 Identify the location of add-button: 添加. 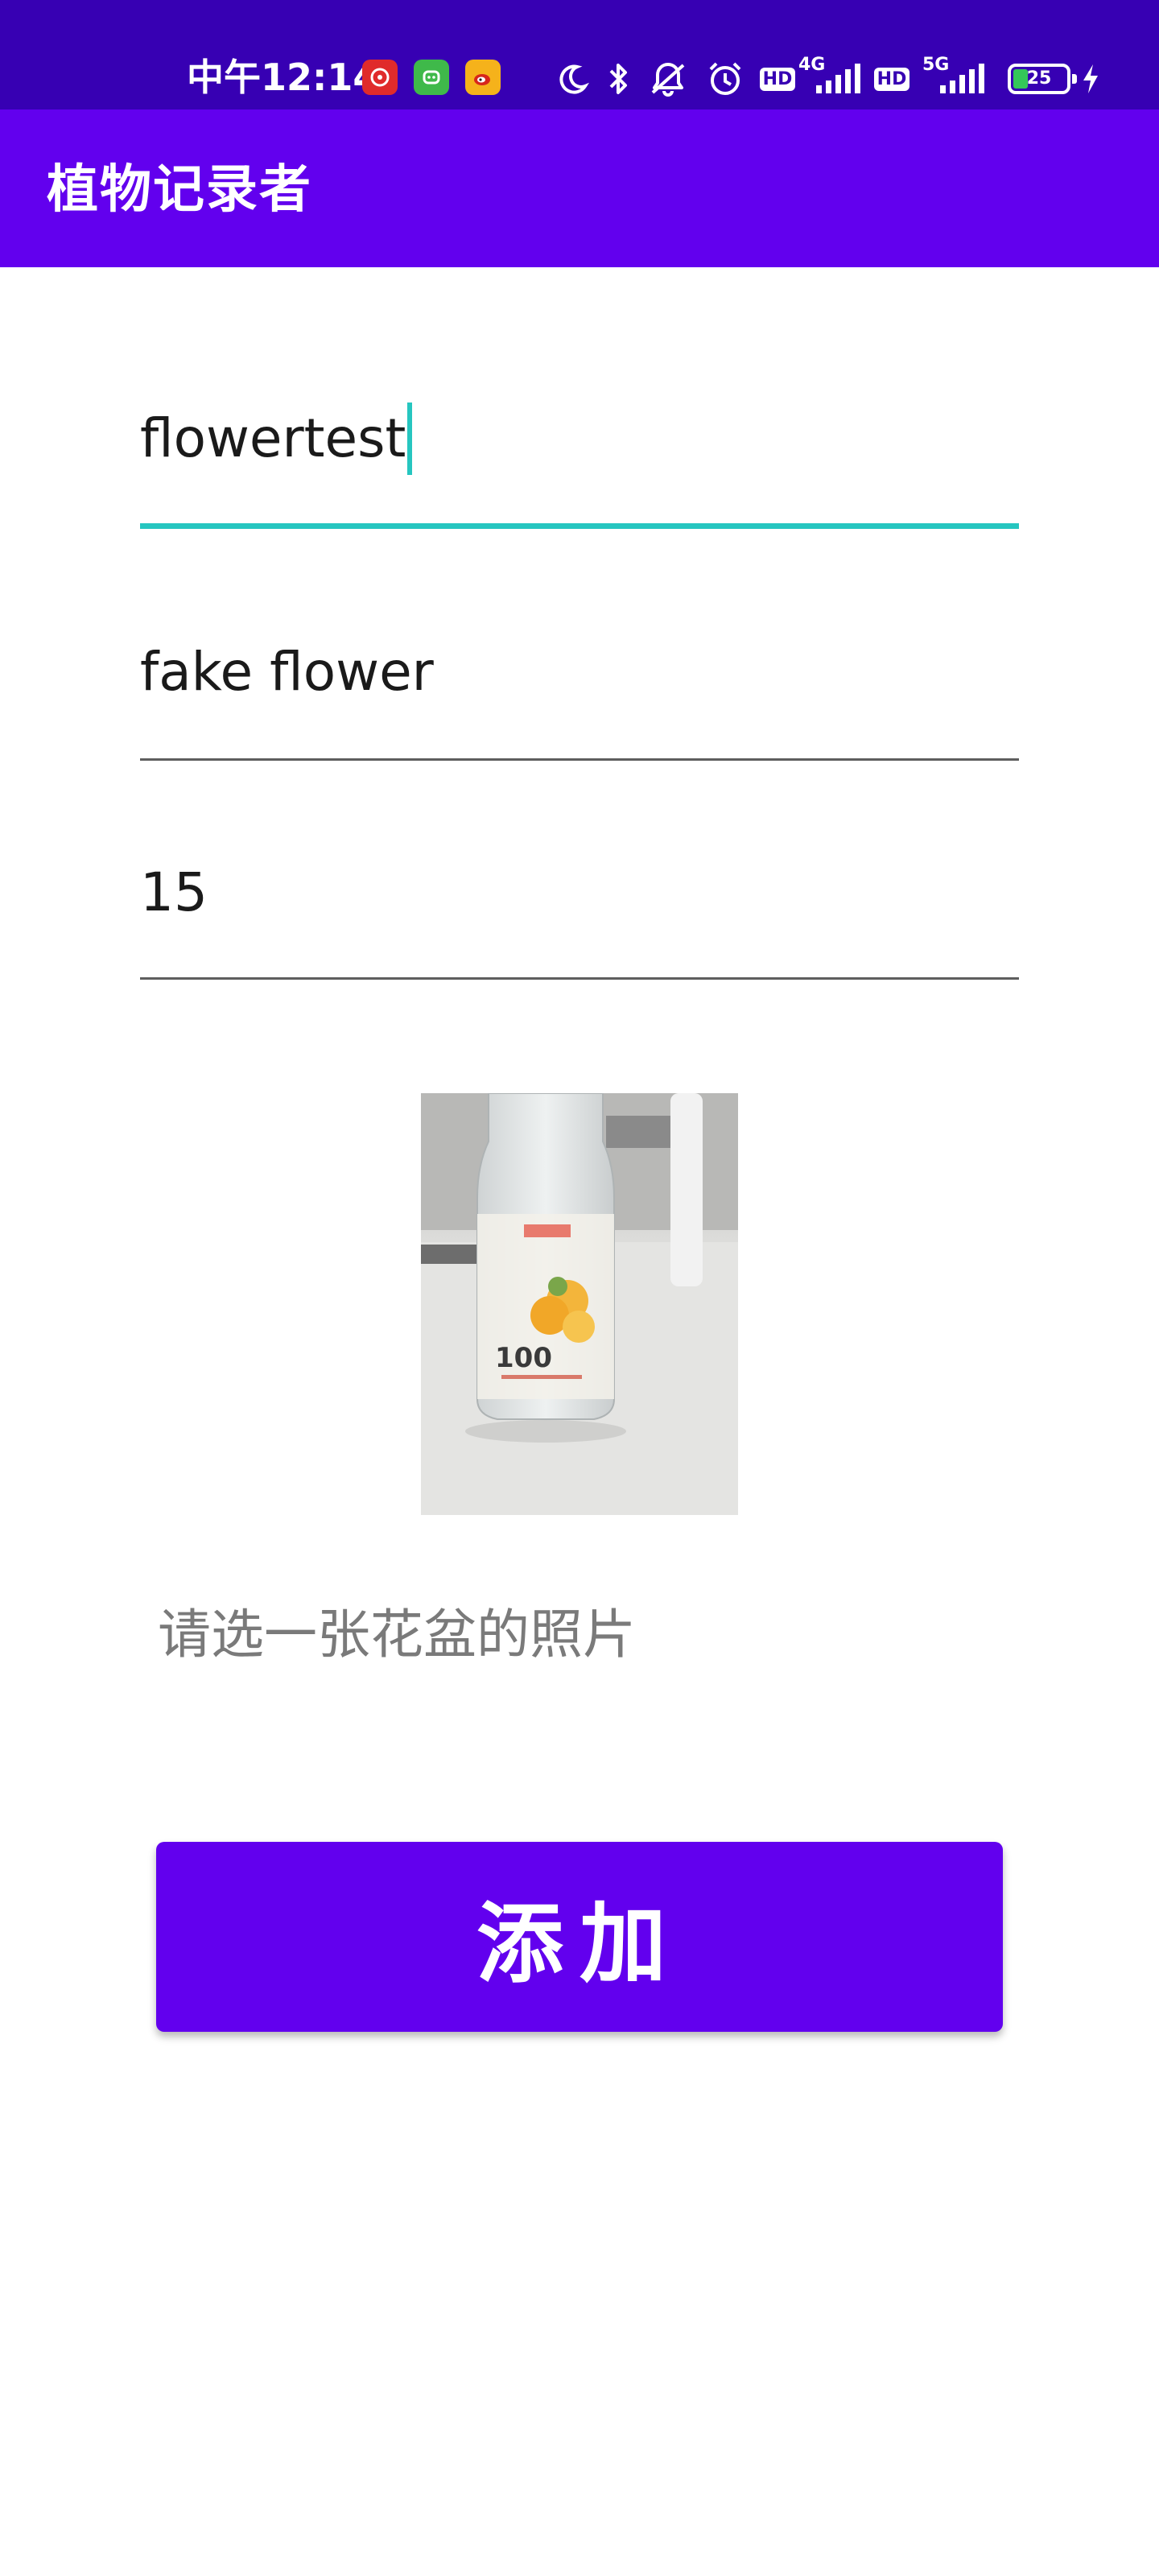
(579, 1937).